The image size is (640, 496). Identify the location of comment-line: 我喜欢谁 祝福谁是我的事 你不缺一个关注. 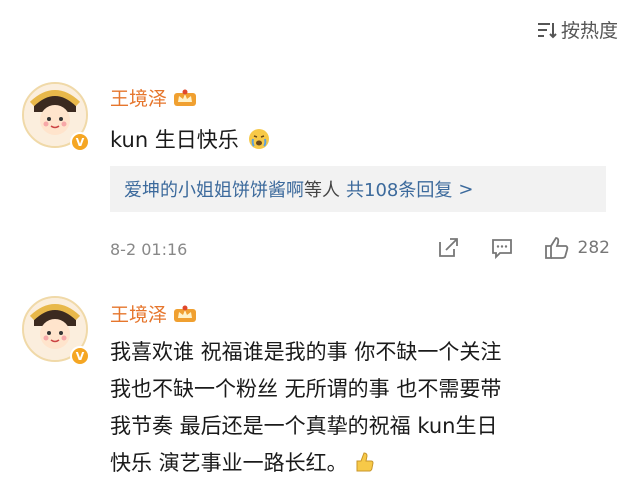
(306, 352).